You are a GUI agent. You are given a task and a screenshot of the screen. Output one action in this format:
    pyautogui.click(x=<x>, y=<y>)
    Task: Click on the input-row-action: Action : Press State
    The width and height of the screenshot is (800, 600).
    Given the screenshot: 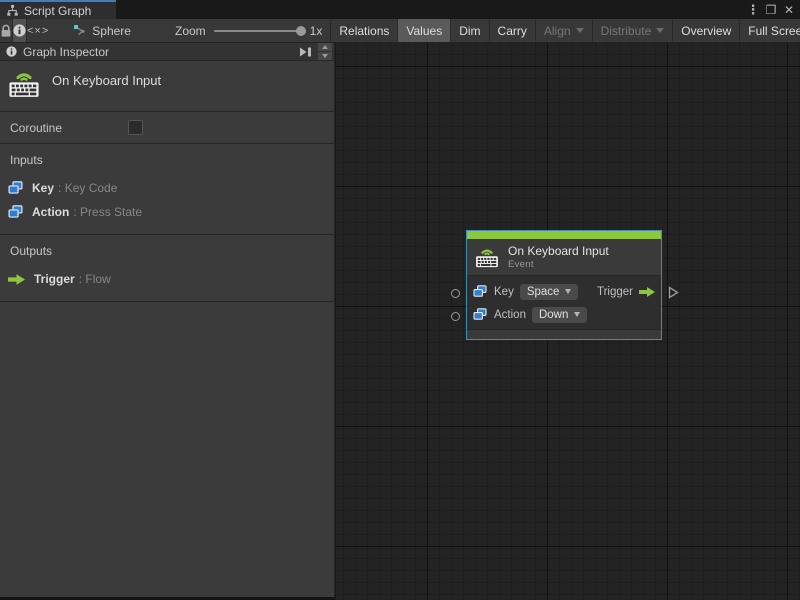 What is the action you would take?
    pyautogui.click(x=167, y=212)
    